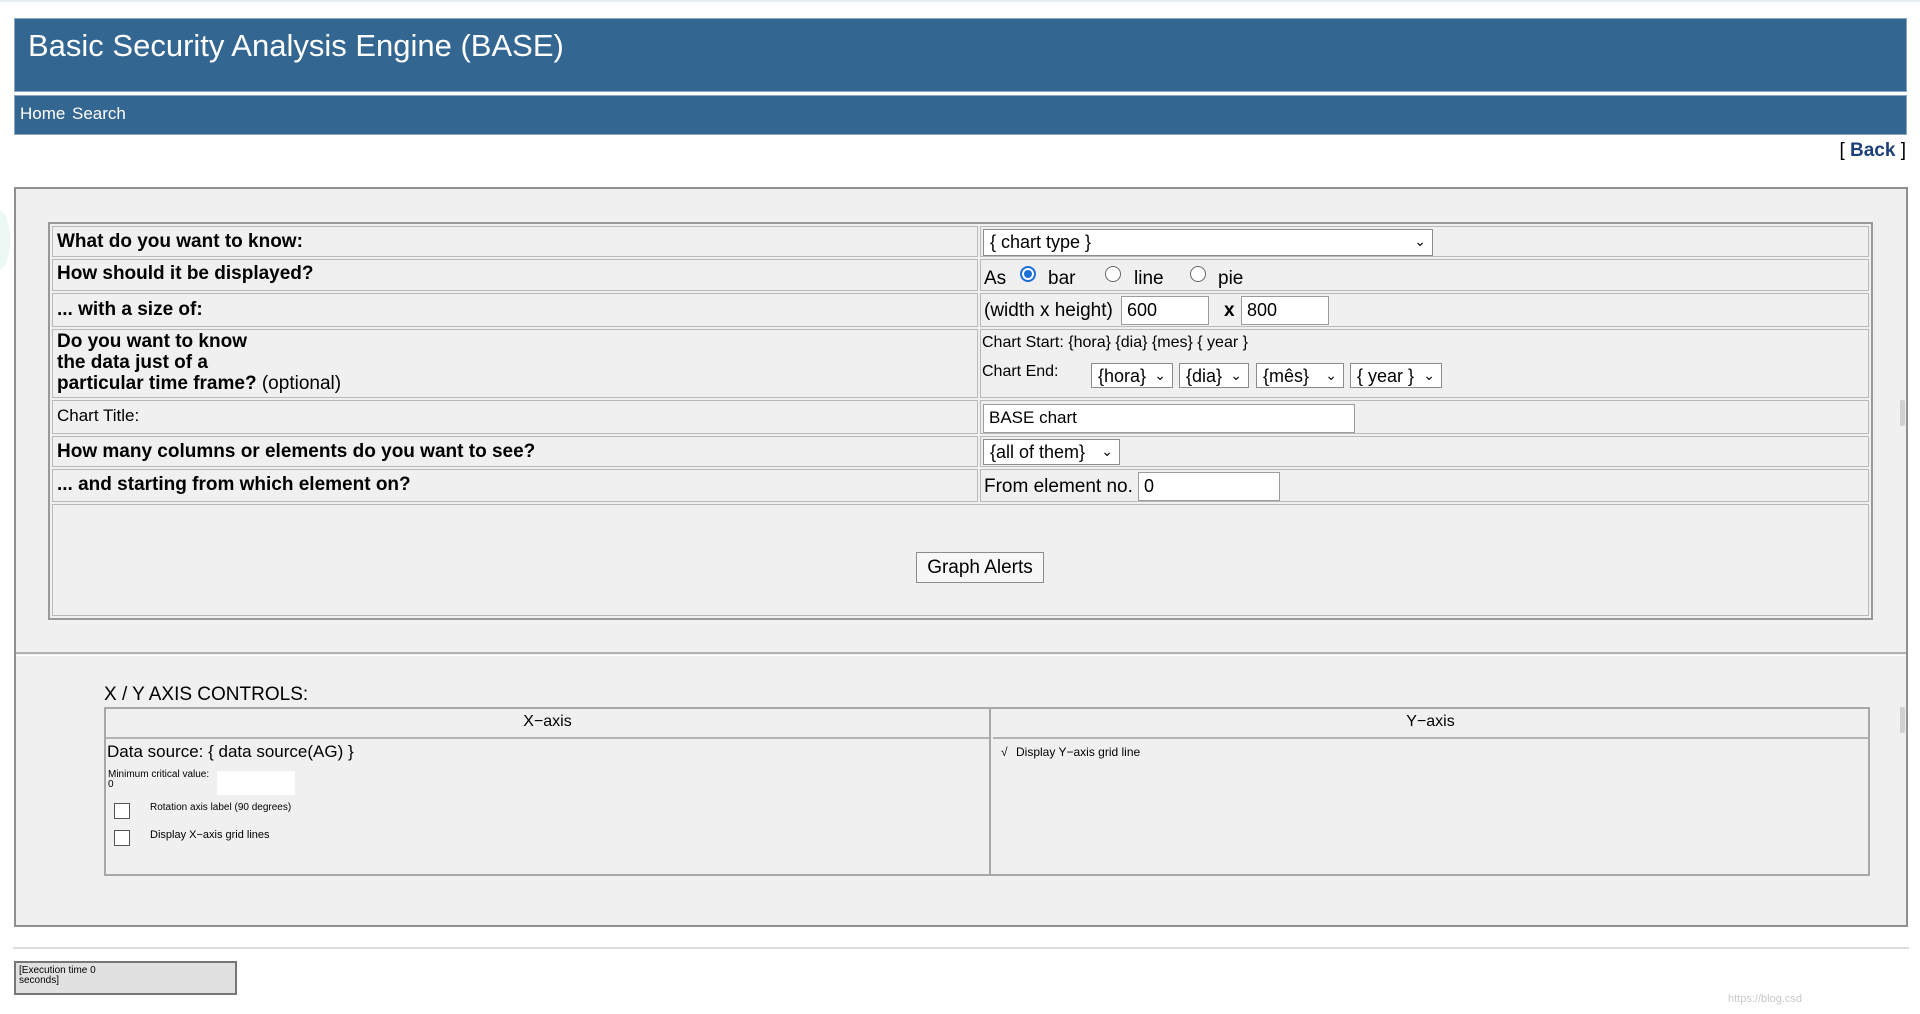 This screenshot has height=1014, width=1920. I want to click on end-dia-select: {dia} ⌄, so click(1214, 375).